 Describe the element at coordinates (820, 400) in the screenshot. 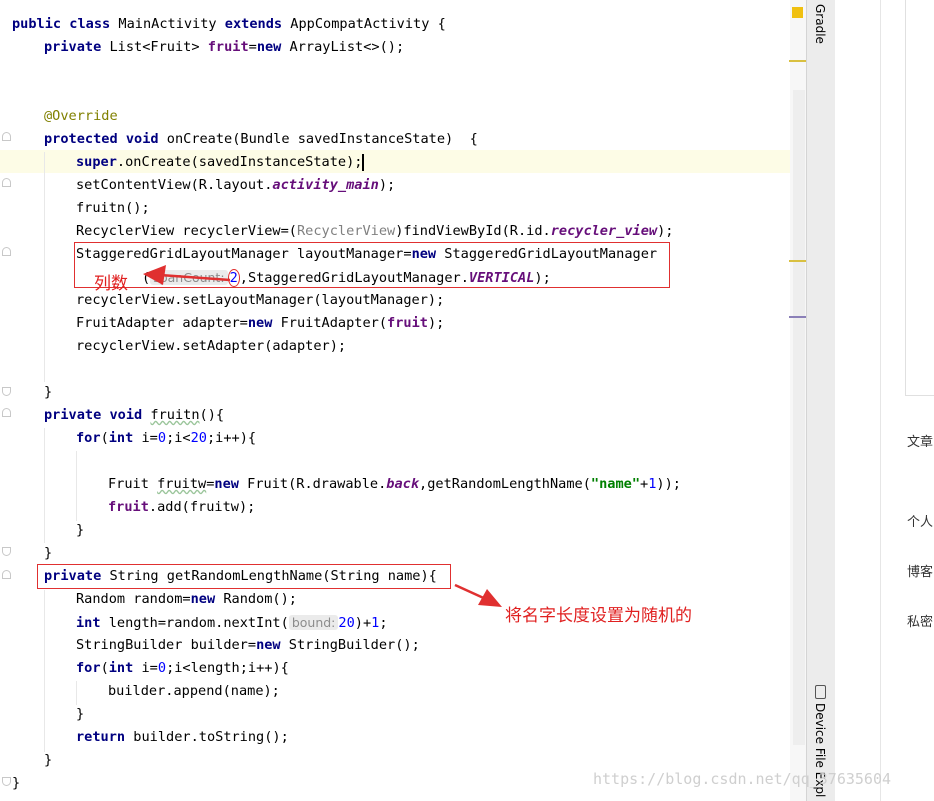

I see `tool-window-strip: Gradle Device File Expl` at that location.